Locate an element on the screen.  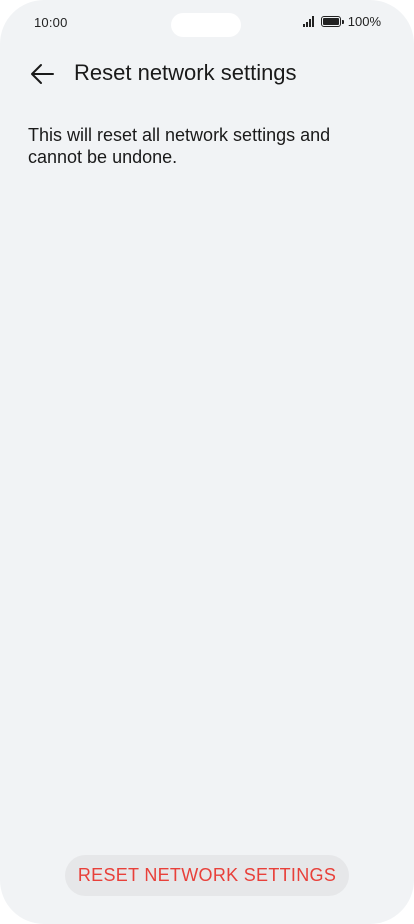
battery-percent: 100% is located at coordinates (364, 21).